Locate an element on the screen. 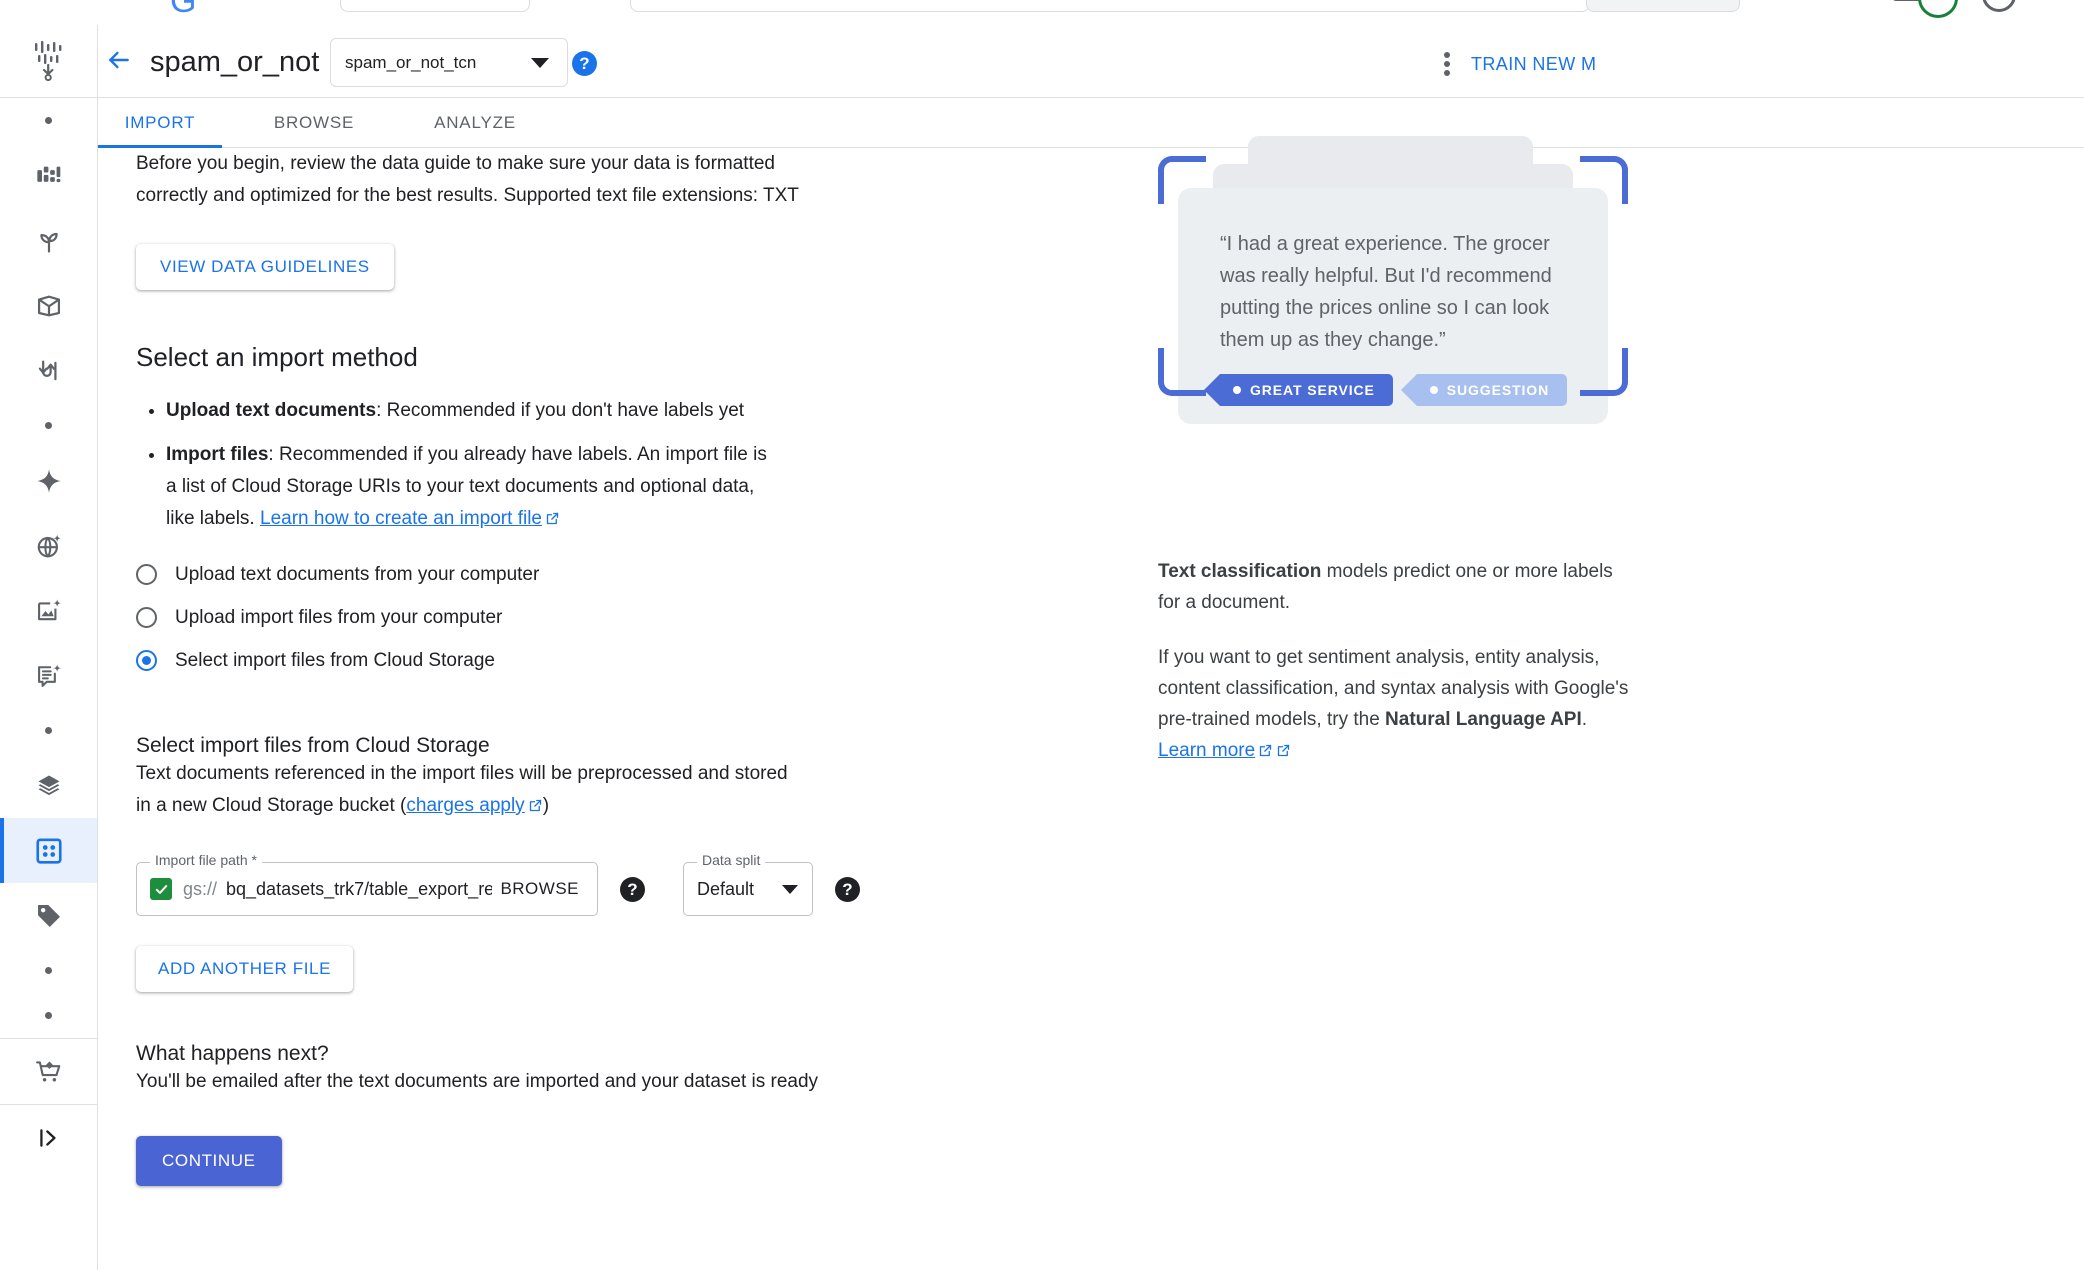 This screenshot has width=2084, height=1270. cloud-desc-post: ) is located at coordinates (546, 805).